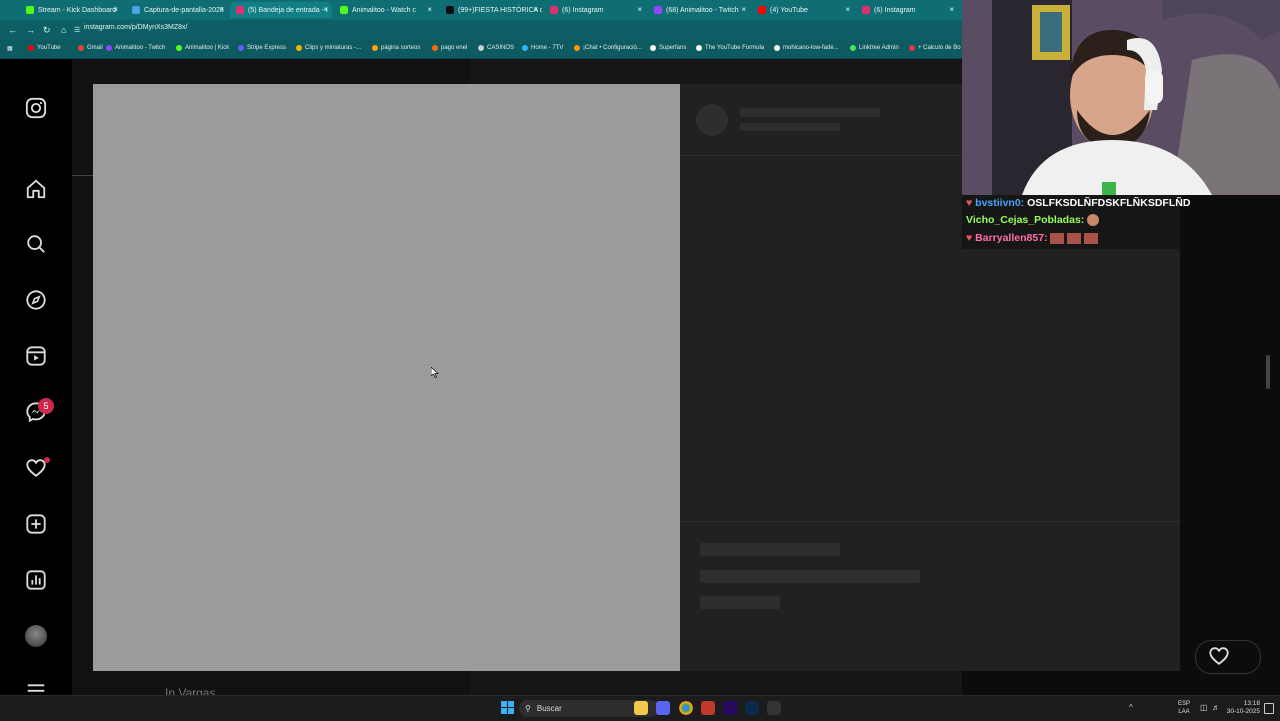  I want to click on url-input: instagram.com/p/DMynXs3MZ8x/, so click(135, 27).